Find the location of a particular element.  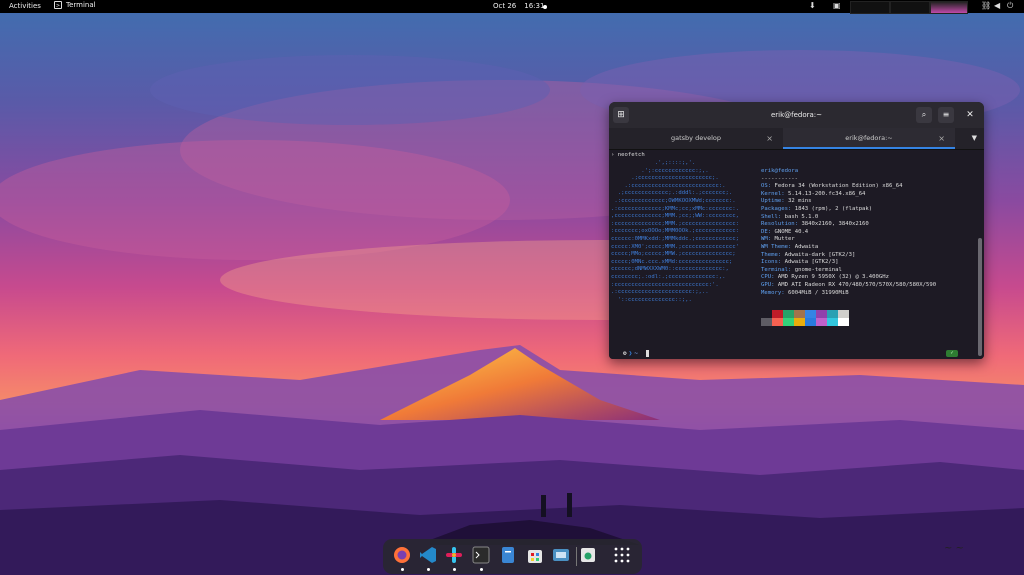

info-row: CPU: AMD Ryzen 9 5950X (32) @ 3.400GHz is located at coordinates (825, 277).